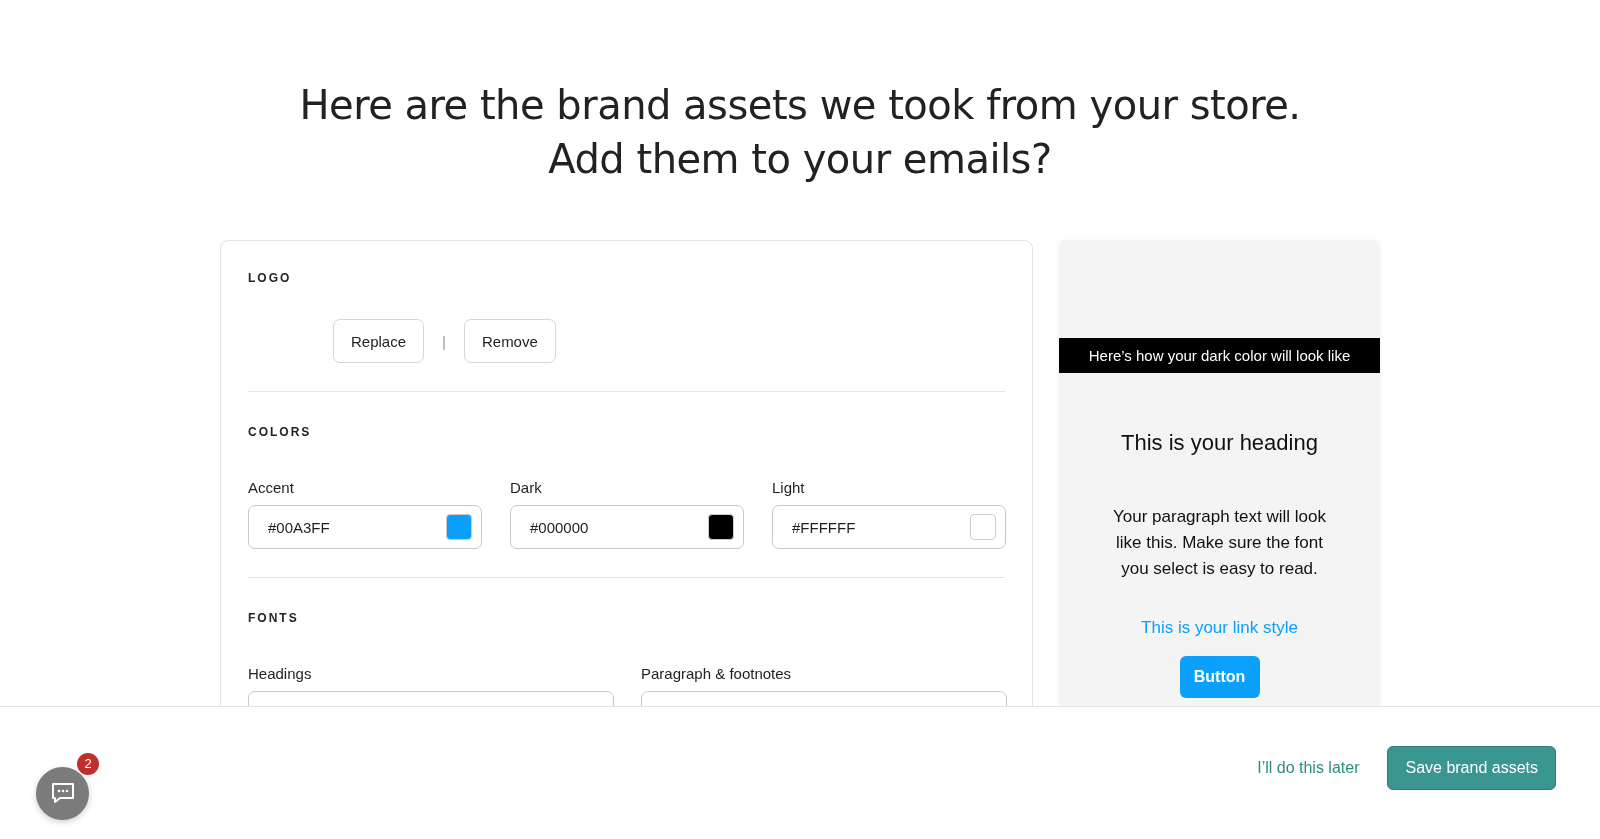 This screenshot has width=1600, height=839. What do you see at coordinates (1219, 543) in the screenshot?
I see `preview-paragraph: Your paragraph text will look like this. Make sure the font you select is easy to read.` at bounding box center [1219, 543].